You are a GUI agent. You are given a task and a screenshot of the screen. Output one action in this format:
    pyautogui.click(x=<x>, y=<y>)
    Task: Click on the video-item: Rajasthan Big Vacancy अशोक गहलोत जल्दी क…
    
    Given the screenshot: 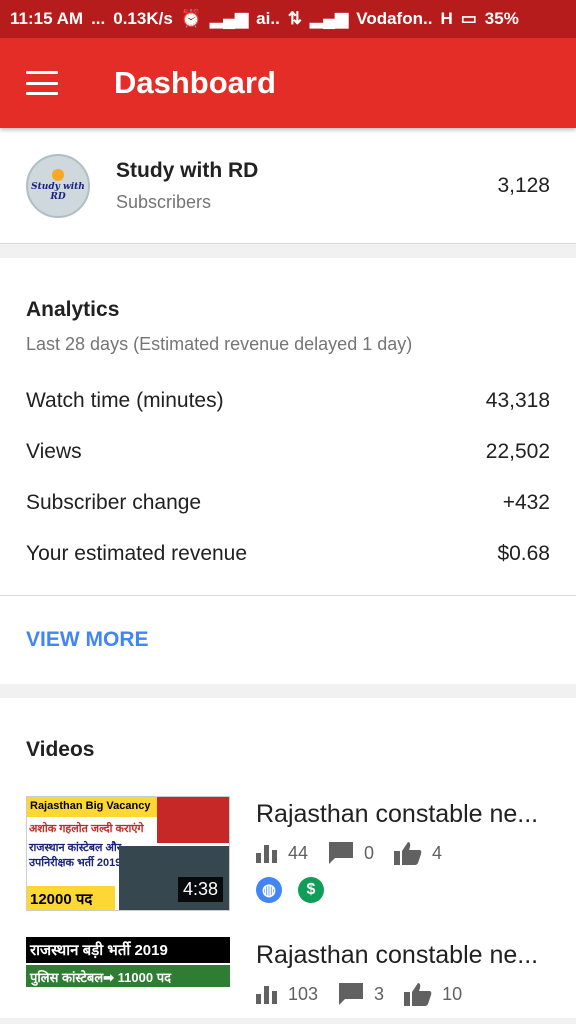 What is the action you would take?
    pyautogui.click(x=288, y=853)
    